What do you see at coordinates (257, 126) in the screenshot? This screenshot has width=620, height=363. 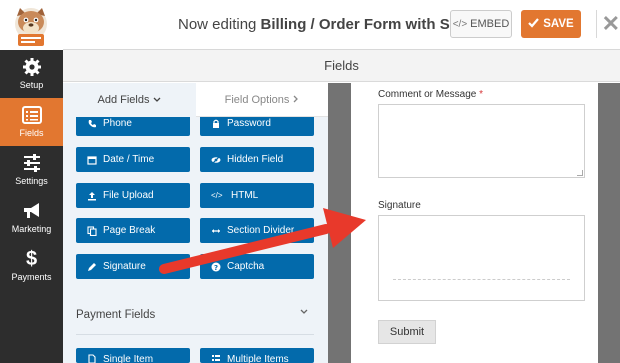 I see `field-button-password: Password` at bounding box center [257, 126].